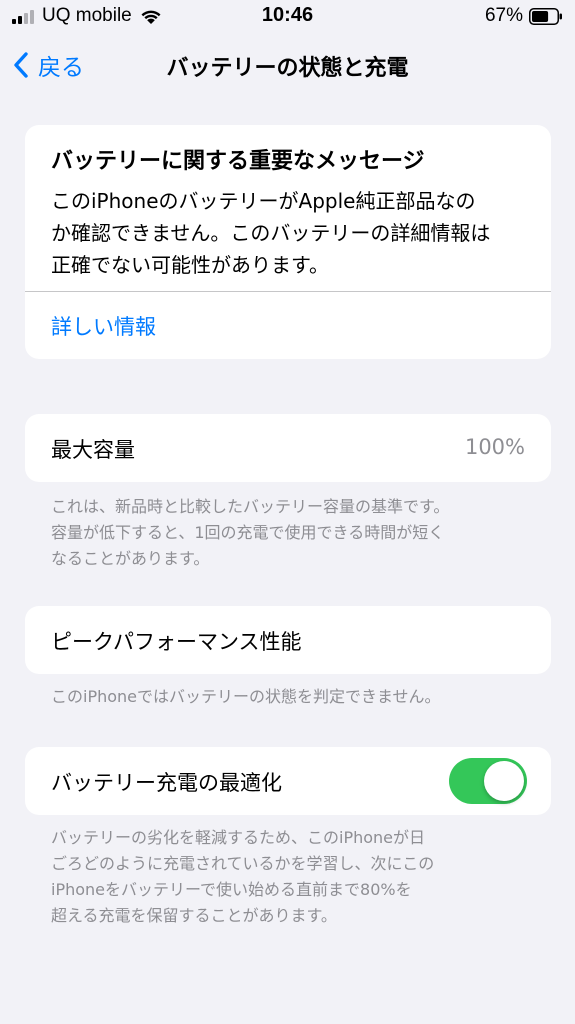  What do you see at coordinates (130, 558) in the screenshot?
I see `footnote-line: なることがあります。` at bounding box center [130, 558].